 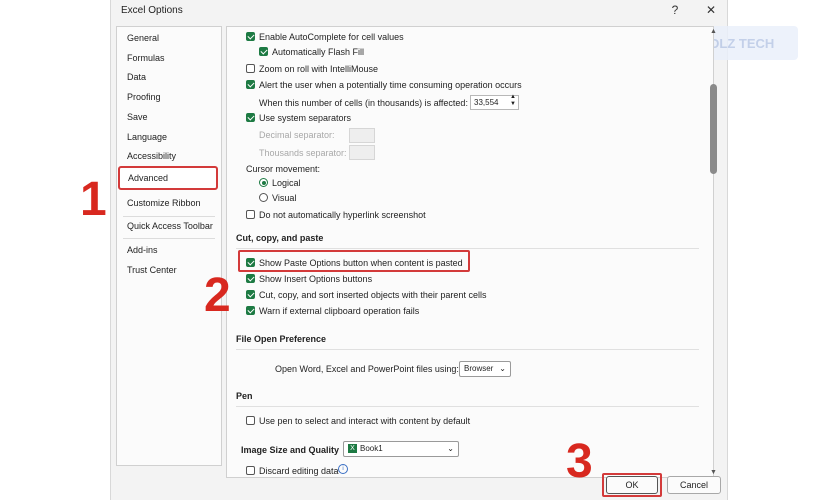 What do you see at coordinates (362, 135) in the screenshot?
I see `decimal-separator-field` at bounding box center [362, 135].